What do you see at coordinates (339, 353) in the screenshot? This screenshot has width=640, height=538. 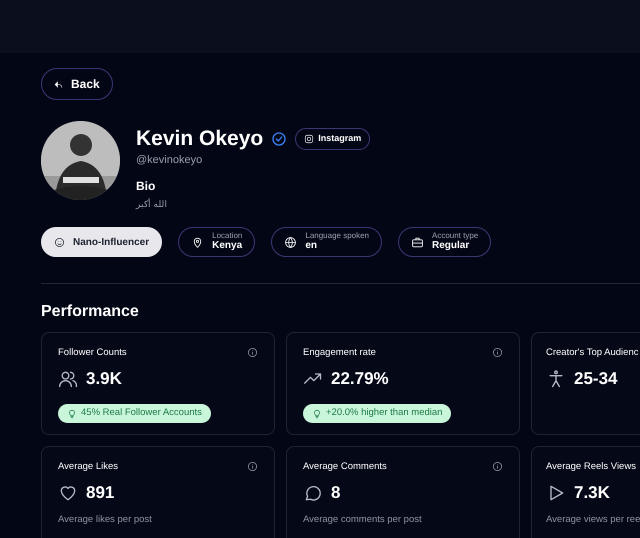 I see `metric-title: Engagement rate` at bounding box center [339, 353].